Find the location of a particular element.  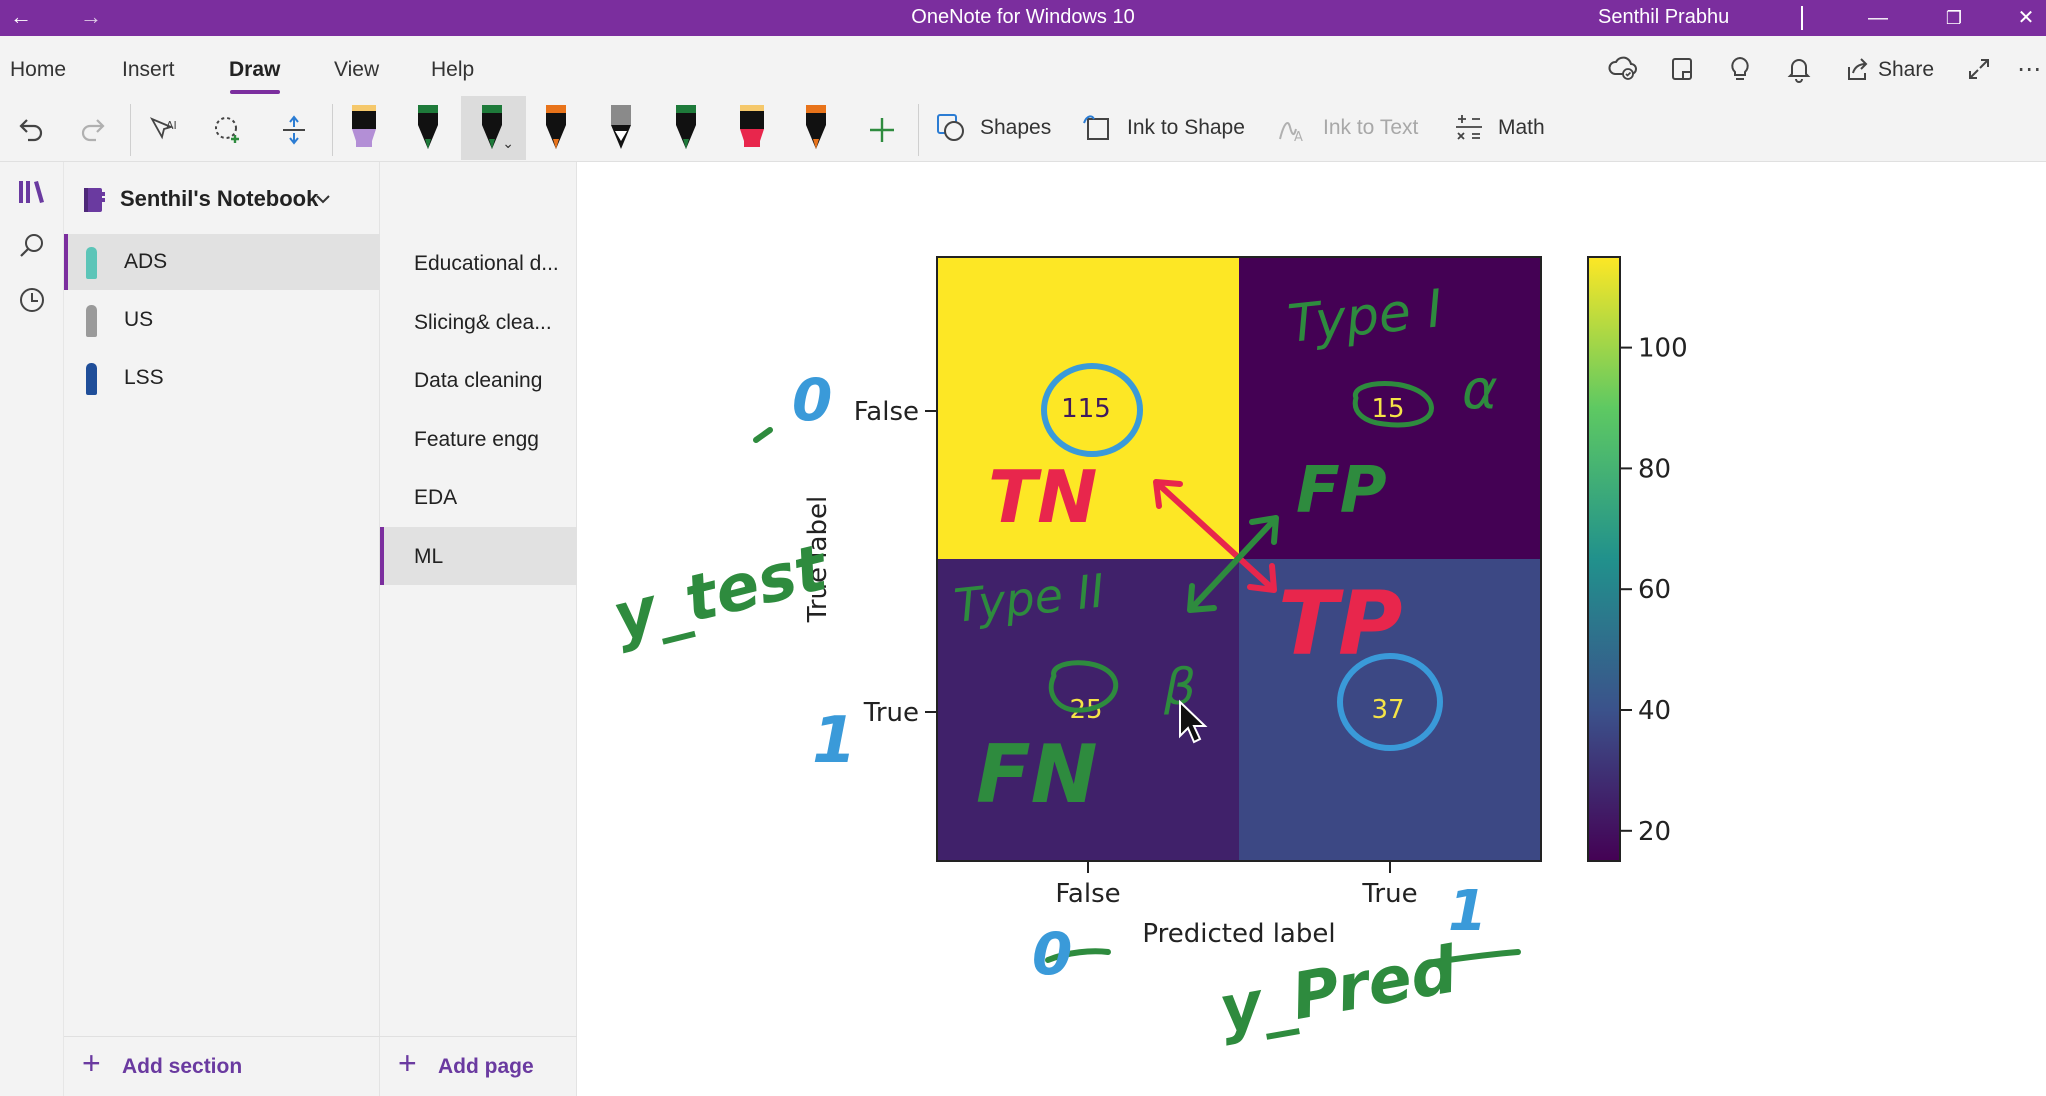

math-icon is located at coordinates (1469, 127).